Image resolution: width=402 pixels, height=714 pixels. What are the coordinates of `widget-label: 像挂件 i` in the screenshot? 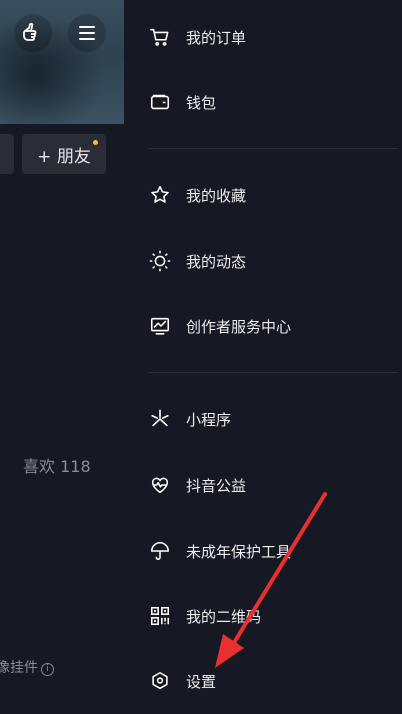 It's located at (27, 666).